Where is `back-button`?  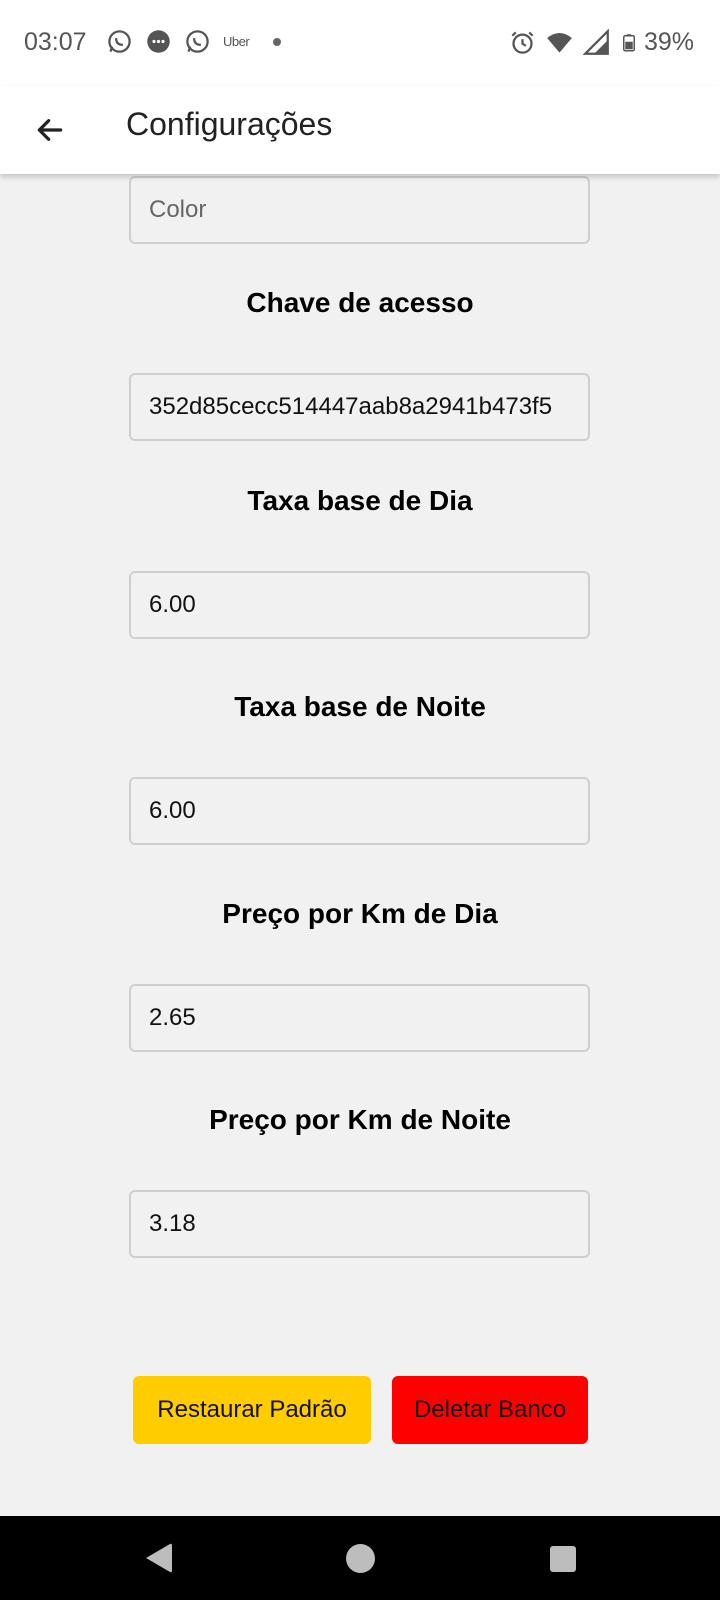
back-button is located at coordinates (50, 130).